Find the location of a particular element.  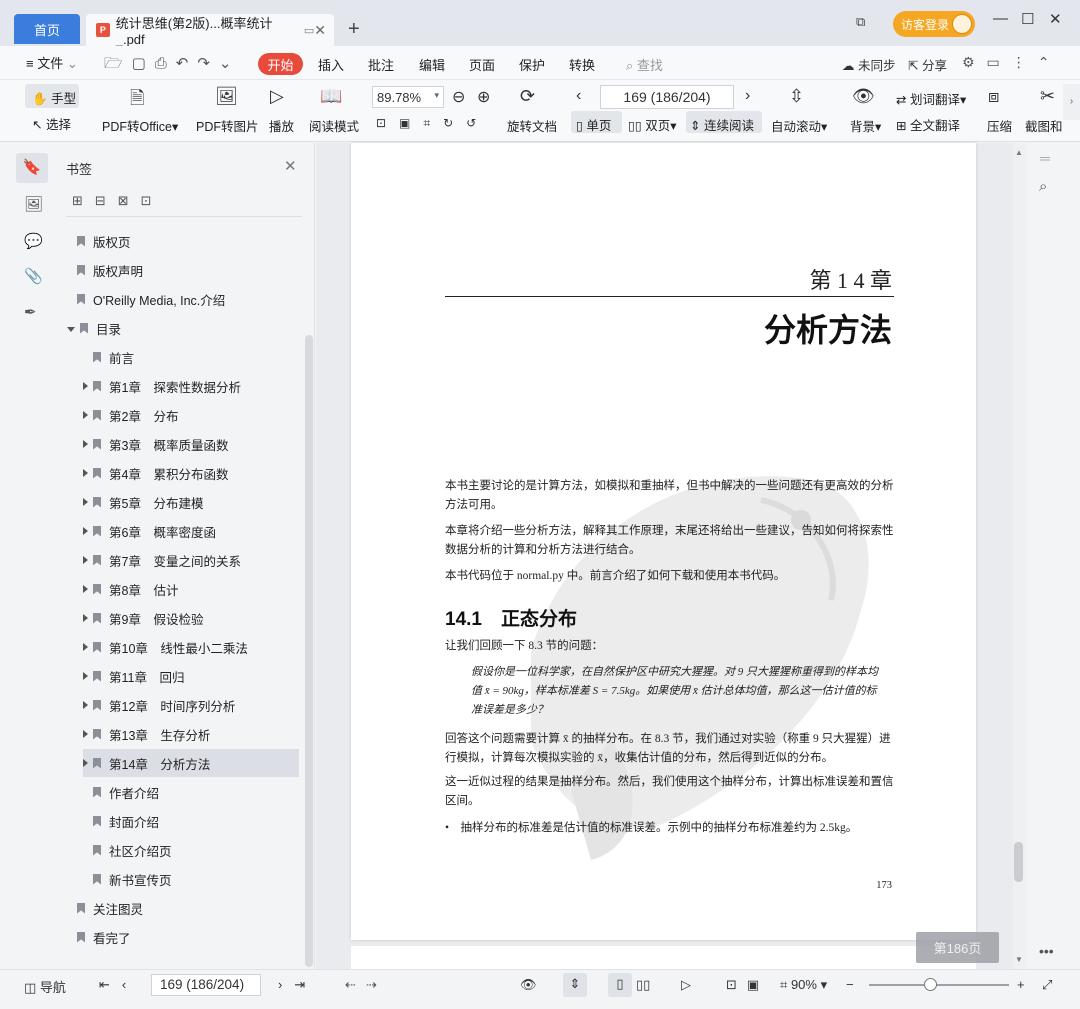

bookmark-item: 关注图灵 is located at coordinates (183, 908).